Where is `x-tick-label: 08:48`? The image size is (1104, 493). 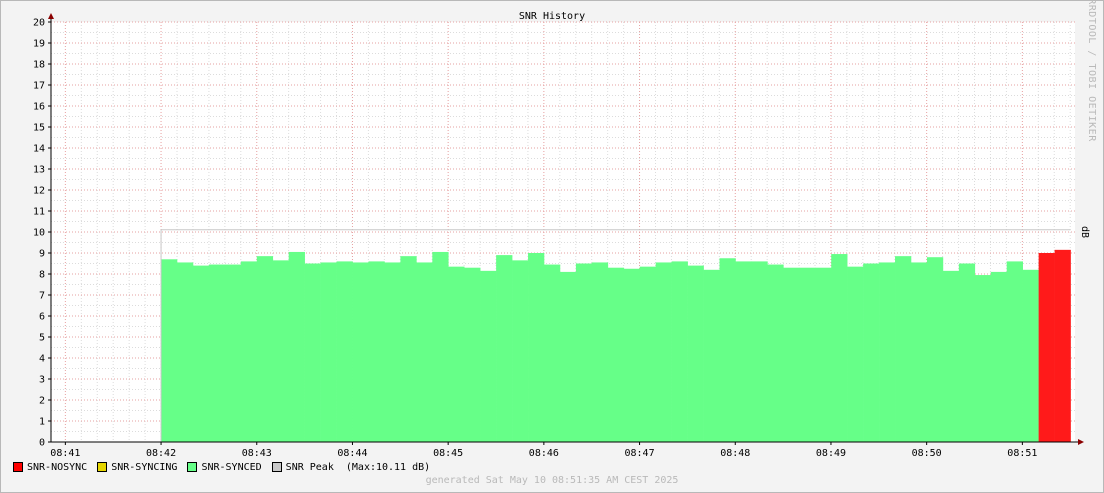
x-tick-label: 08:48 is located at coordinates (735, 453).